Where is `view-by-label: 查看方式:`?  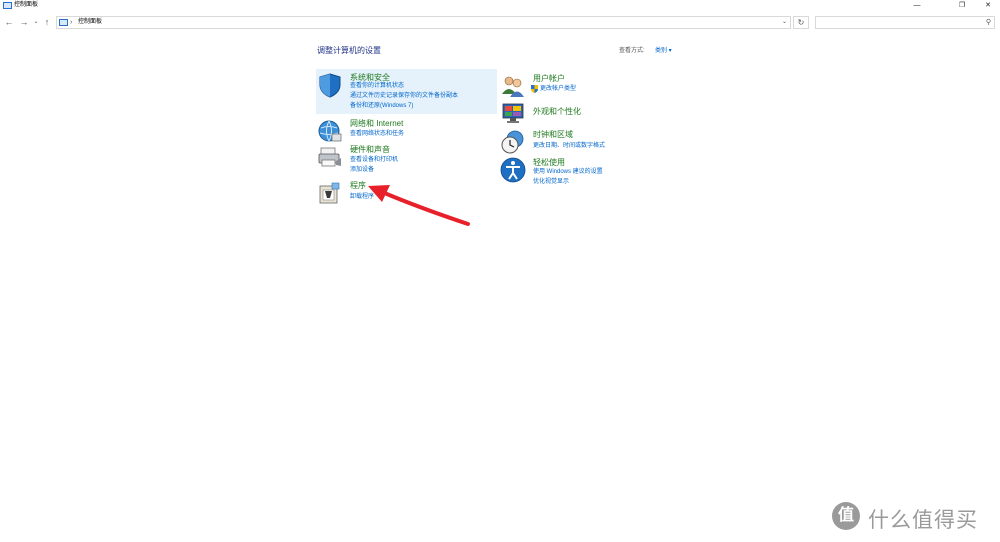
view-by-label: 查看方式: is located at coordinates (632, 51).